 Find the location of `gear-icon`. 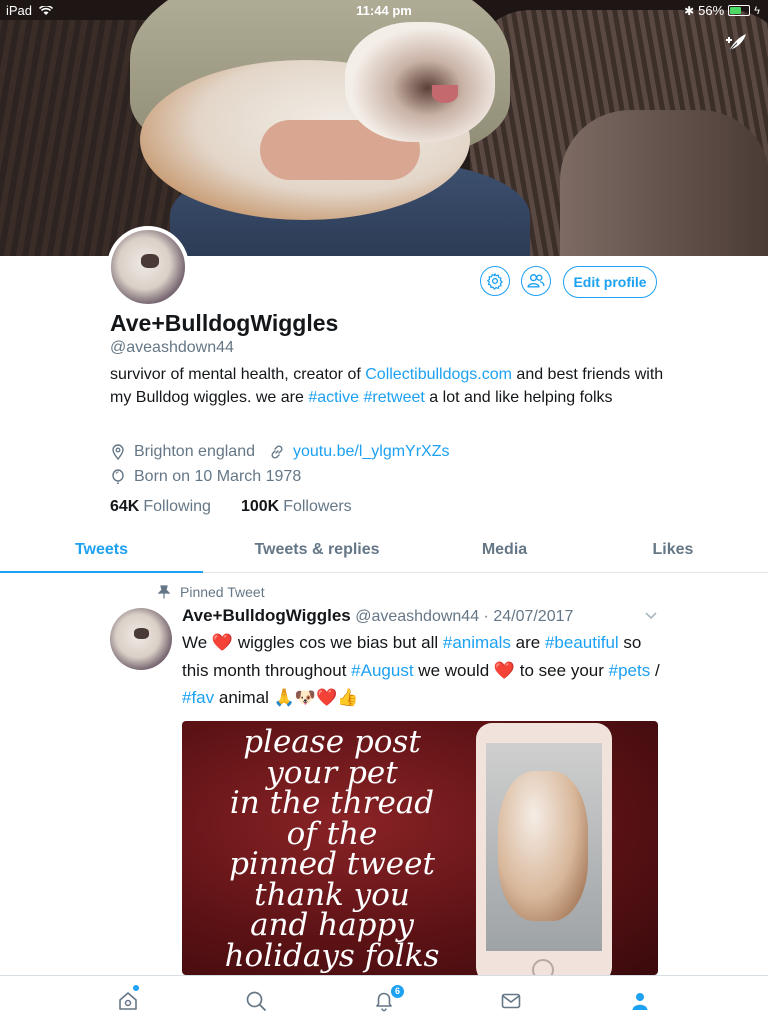

gear-icon is located at coordinates (495, 281).